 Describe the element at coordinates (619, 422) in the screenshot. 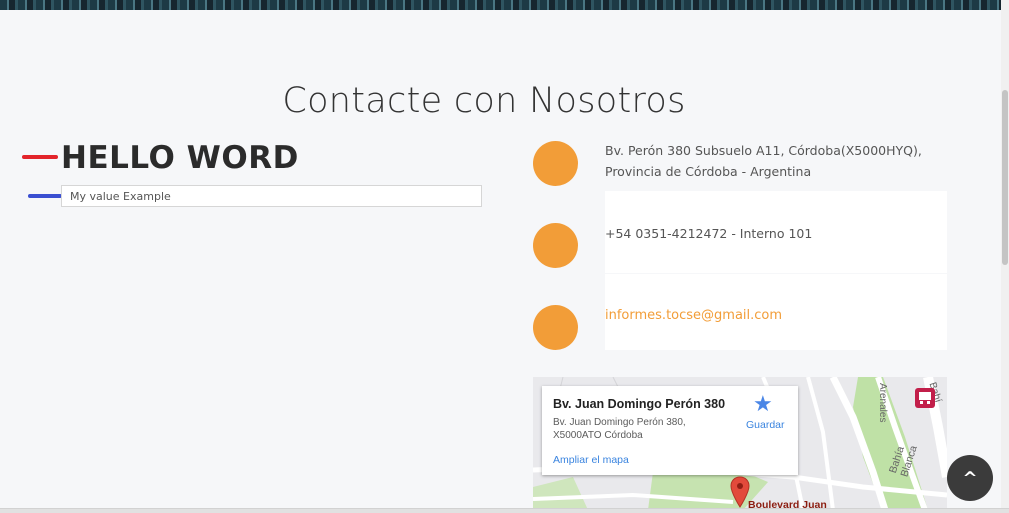

I see `map-address-line-1: Bv. Juan Domingo Perón 380,` at that location.